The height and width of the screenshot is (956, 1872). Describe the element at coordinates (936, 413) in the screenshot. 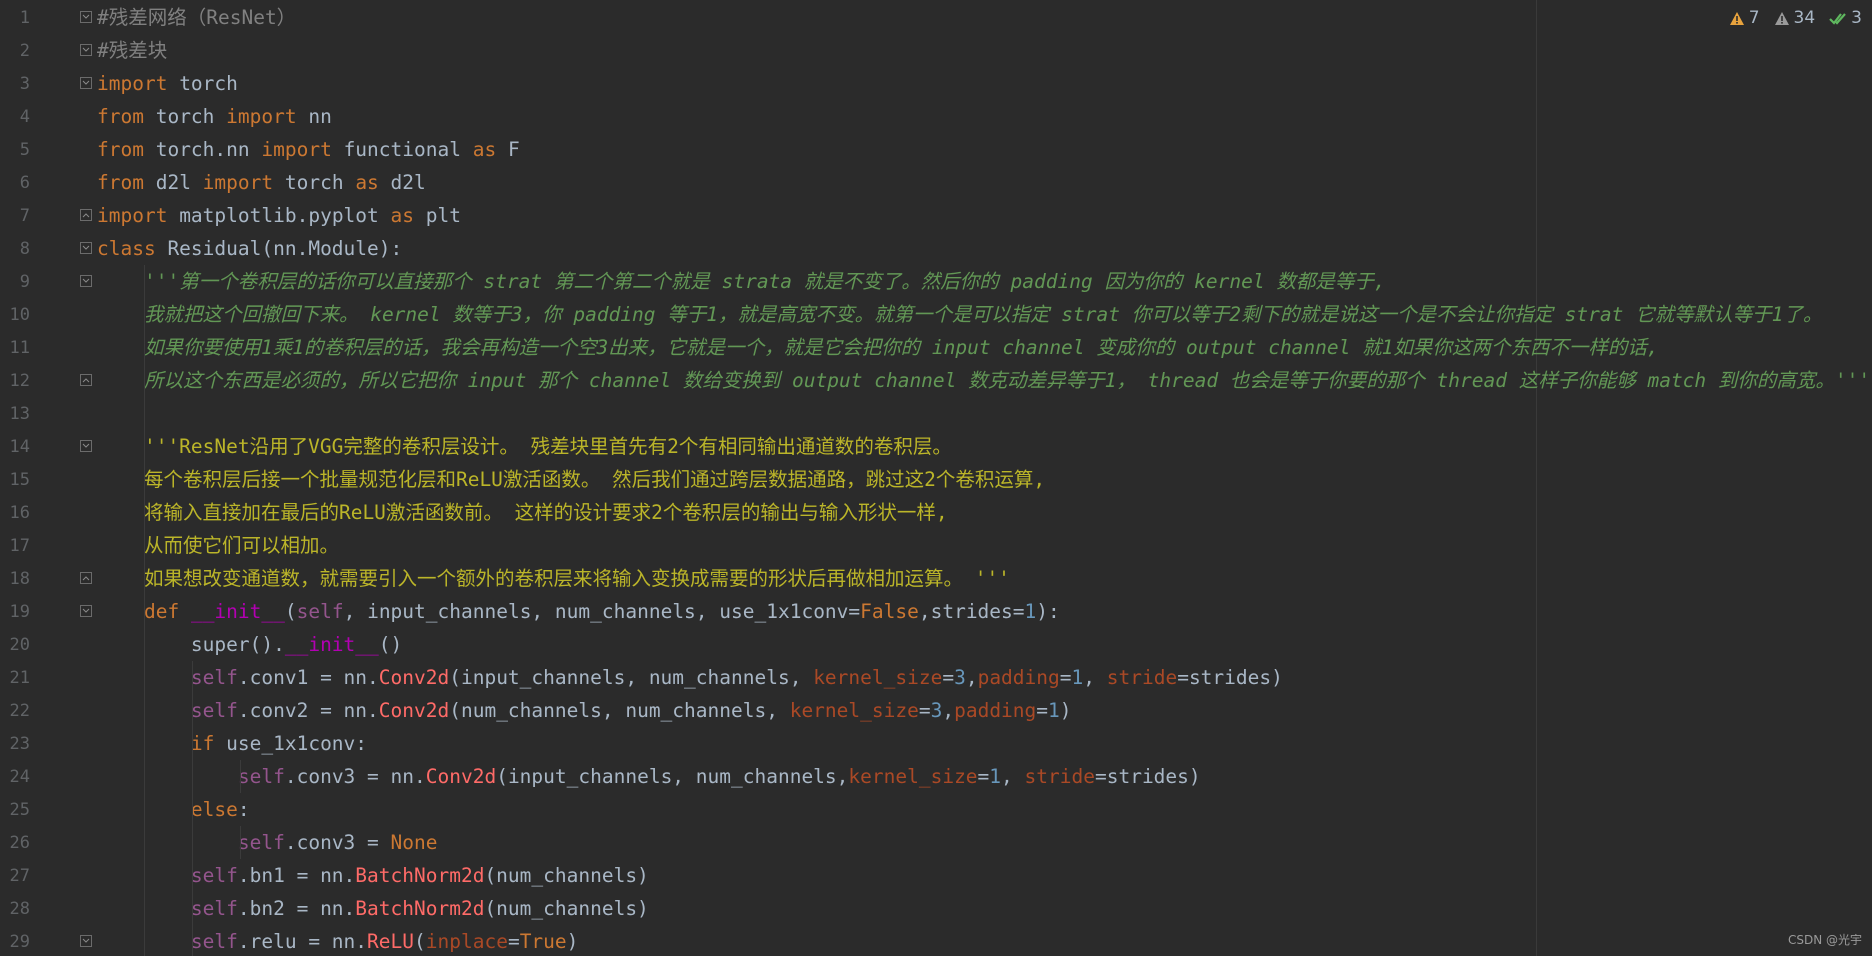

I see `code-line-13: 13` at that location.